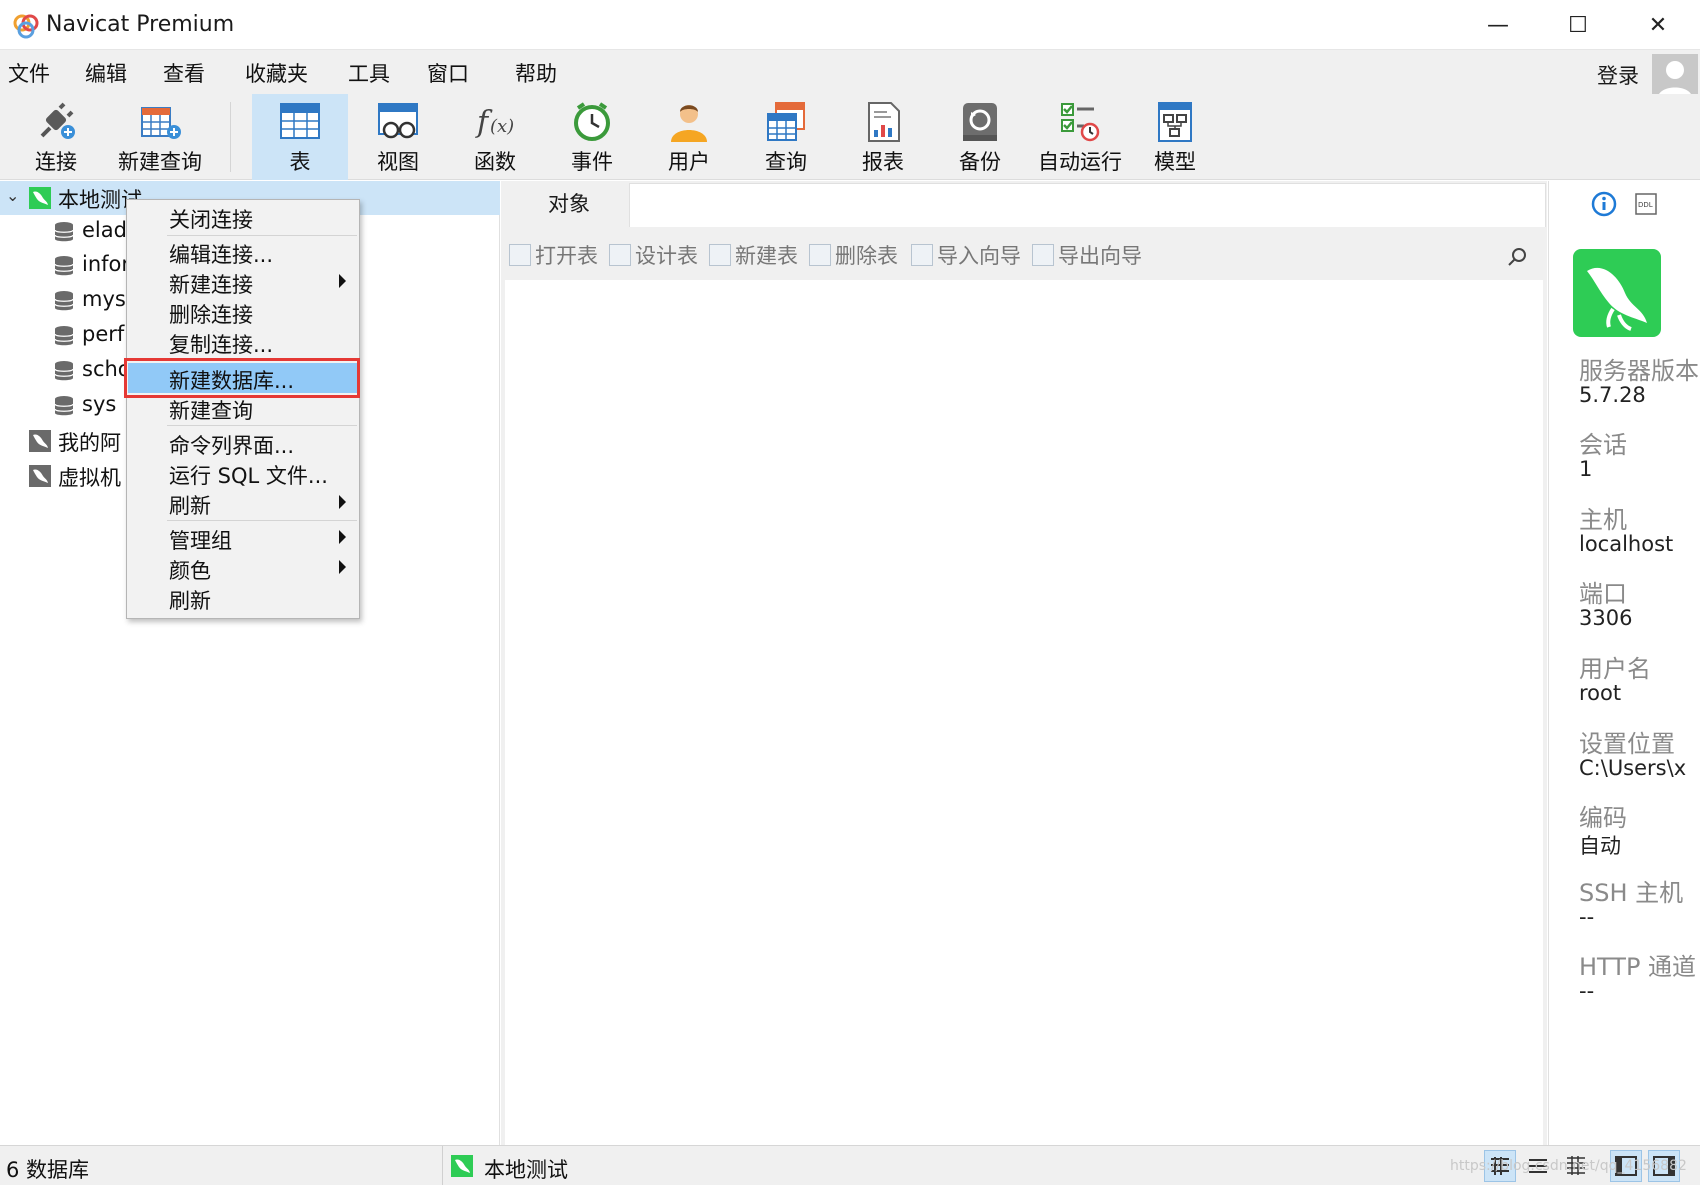  What do you see at coordinates (1675, 79) in the screenshot?
I see `user-avatar-icon` at bounding box center [1675, 79].